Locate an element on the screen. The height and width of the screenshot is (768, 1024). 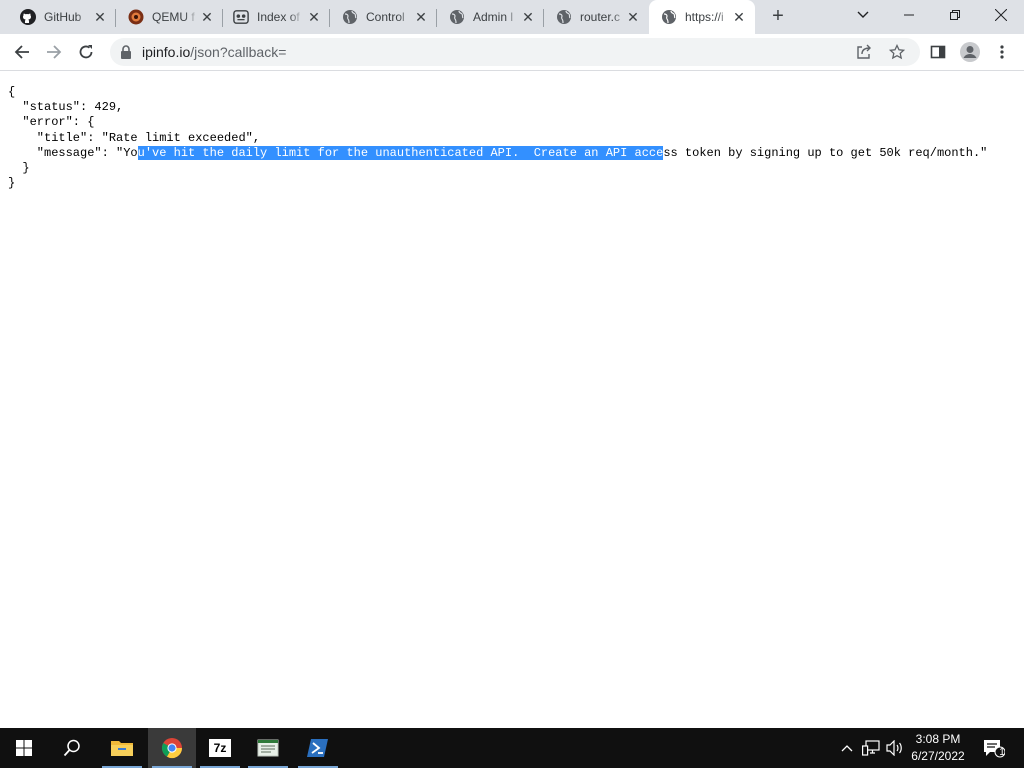
url-host: ipinfo.io is located at coordinates (166, 52).